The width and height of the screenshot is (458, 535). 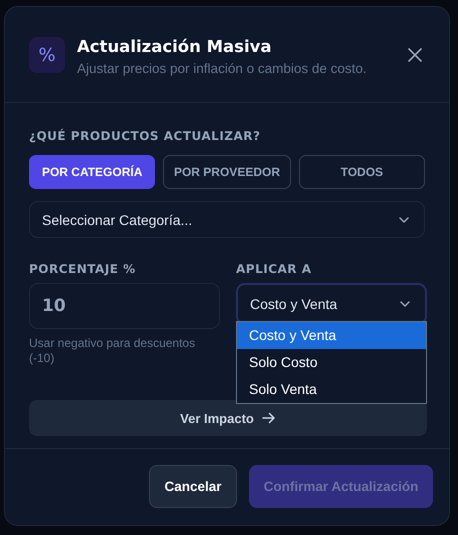 I want to click on close-icon, so click(x=415, y=55).